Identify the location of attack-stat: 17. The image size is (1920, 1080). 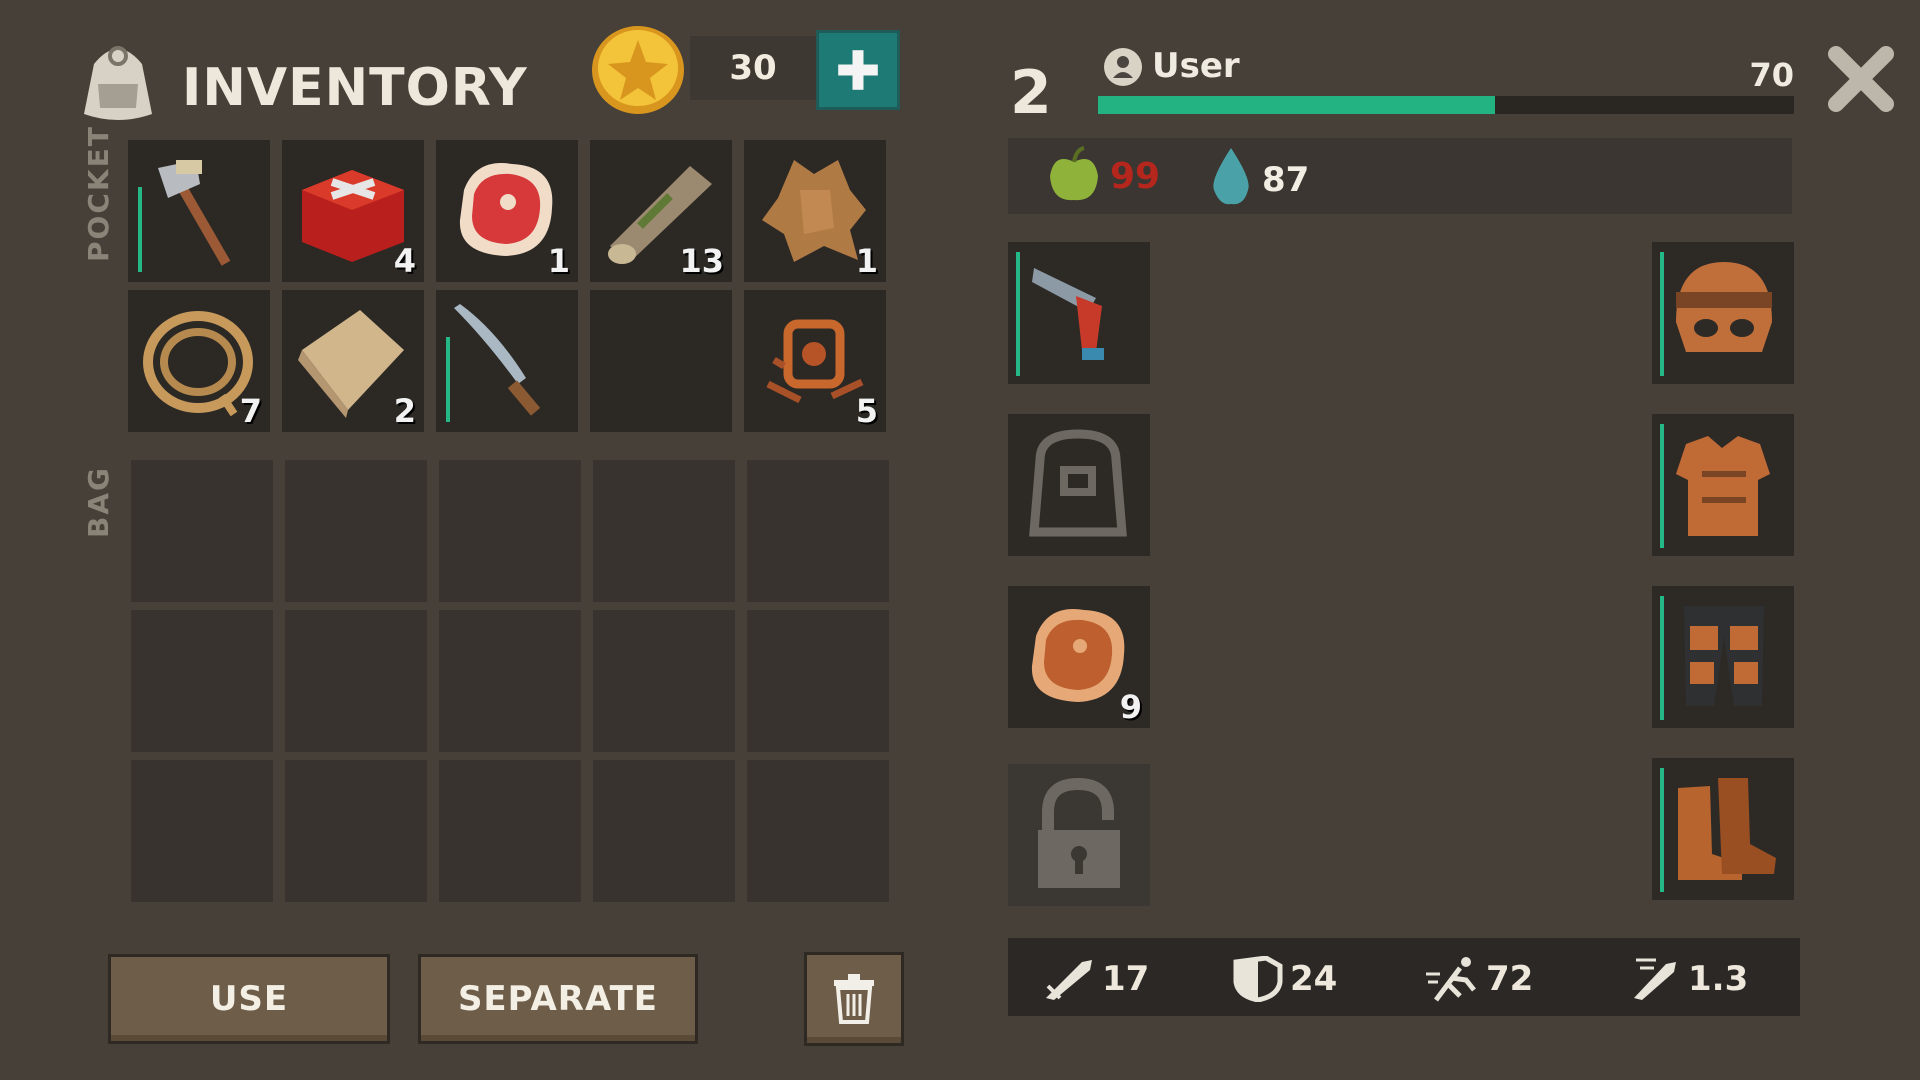
(1095, 979).